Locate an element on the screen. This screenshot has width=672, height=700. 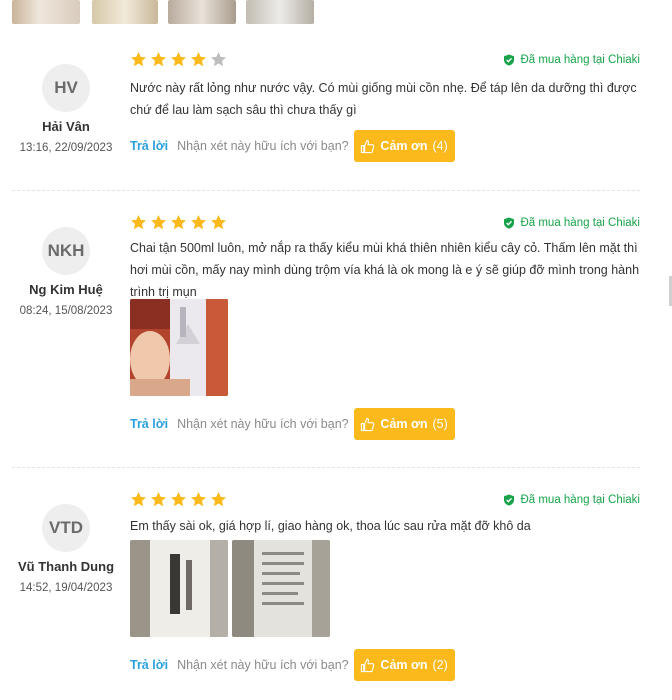
review-date: 08:24, 15/08/2023 is located at coordinates (66, 311).